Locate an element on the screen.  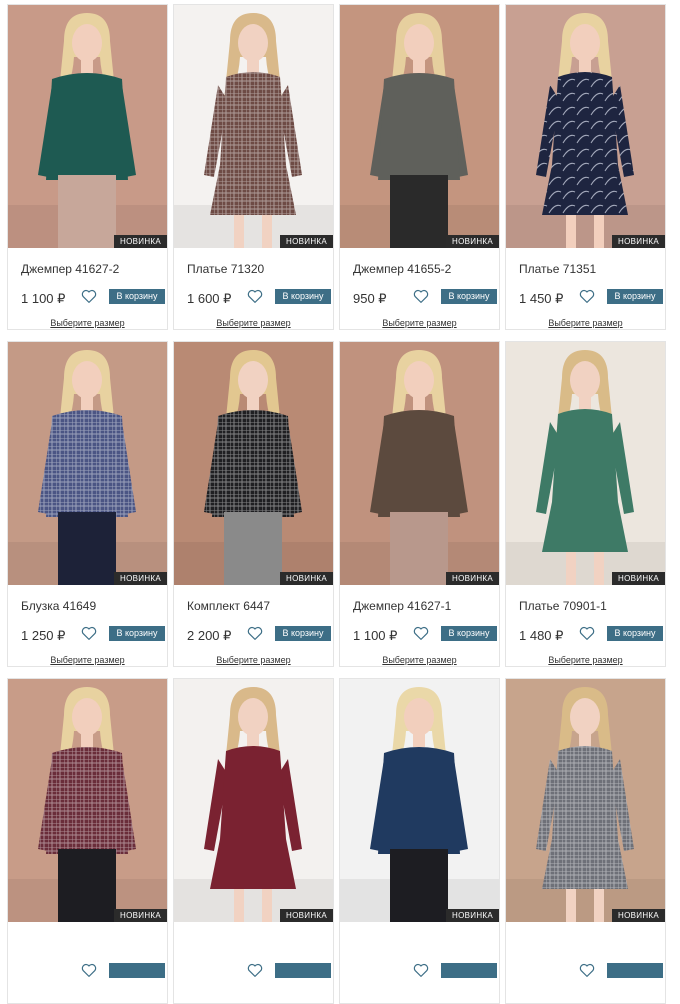
product-price: 1 600 ₽ is located at coordinates (209, 298).